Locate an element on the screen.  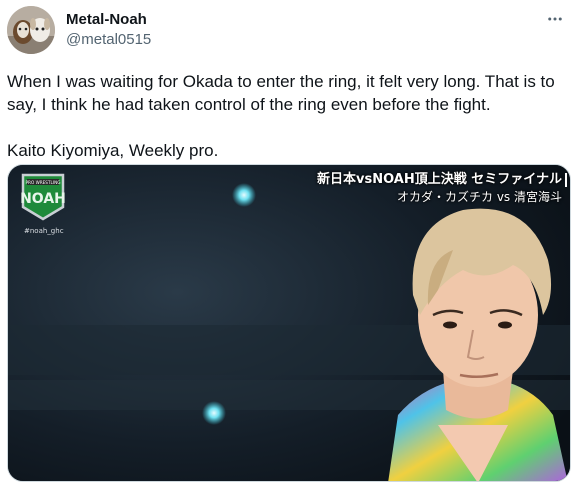
caption-event-title: 新日本vsNOAH頂上決戦 セミファイナル is located at coordinates (439, 179).